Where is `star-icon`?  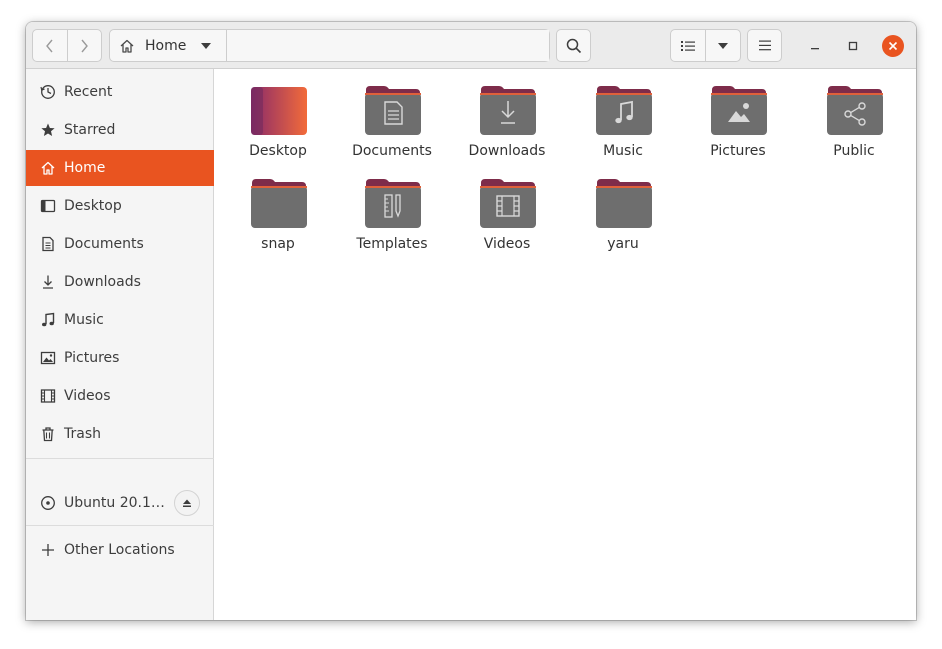 star-icon is located at coordinates (48, 130).